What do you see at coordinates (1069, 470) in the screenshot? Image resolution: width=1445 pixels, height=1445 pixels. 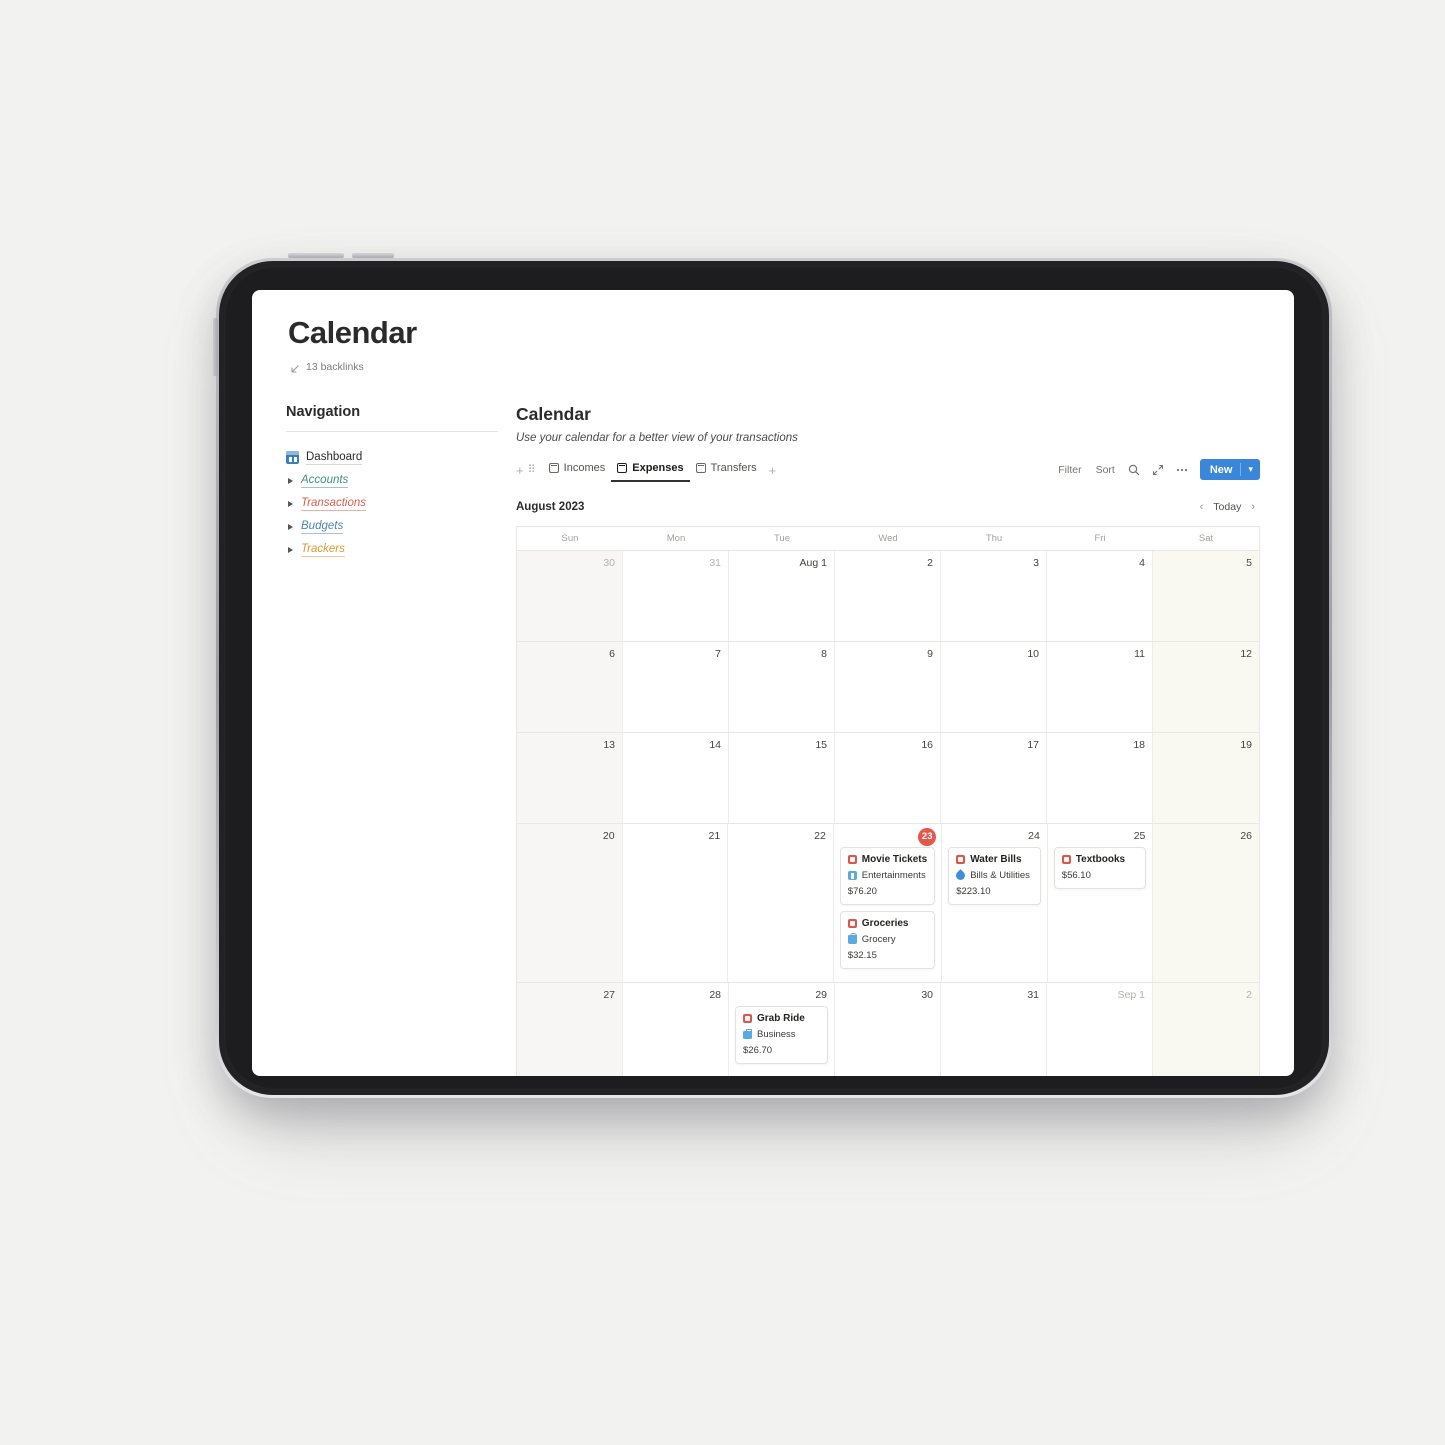 I see `filter-button: Filter` at bounding box center [1069, 470].